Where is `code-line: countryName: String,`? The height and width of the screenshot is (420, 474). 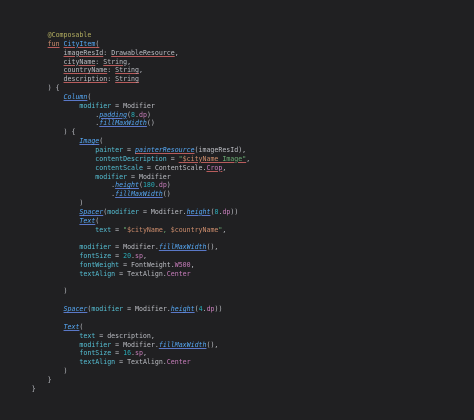 code-line: countryName: String, is located at coordinates (125, 70).